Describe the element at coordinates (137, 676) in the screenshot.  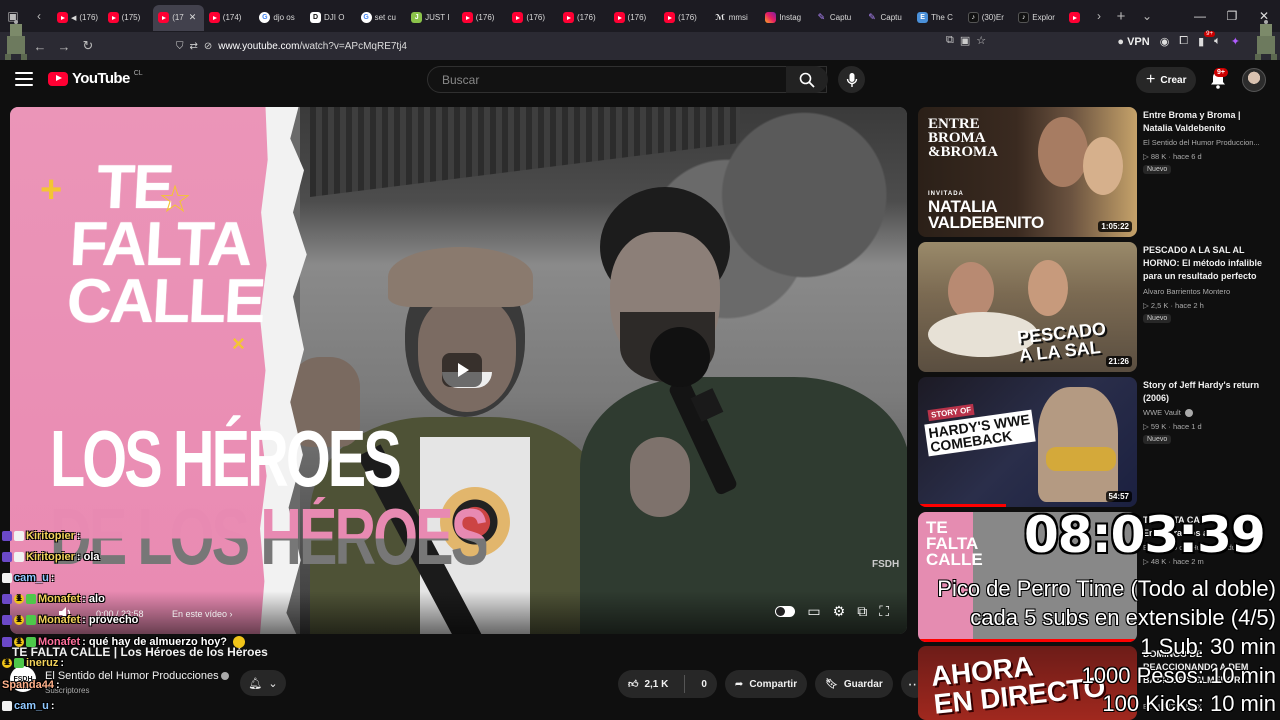
I see `channel-name: El Sentido del Humor Producciones` at that location.